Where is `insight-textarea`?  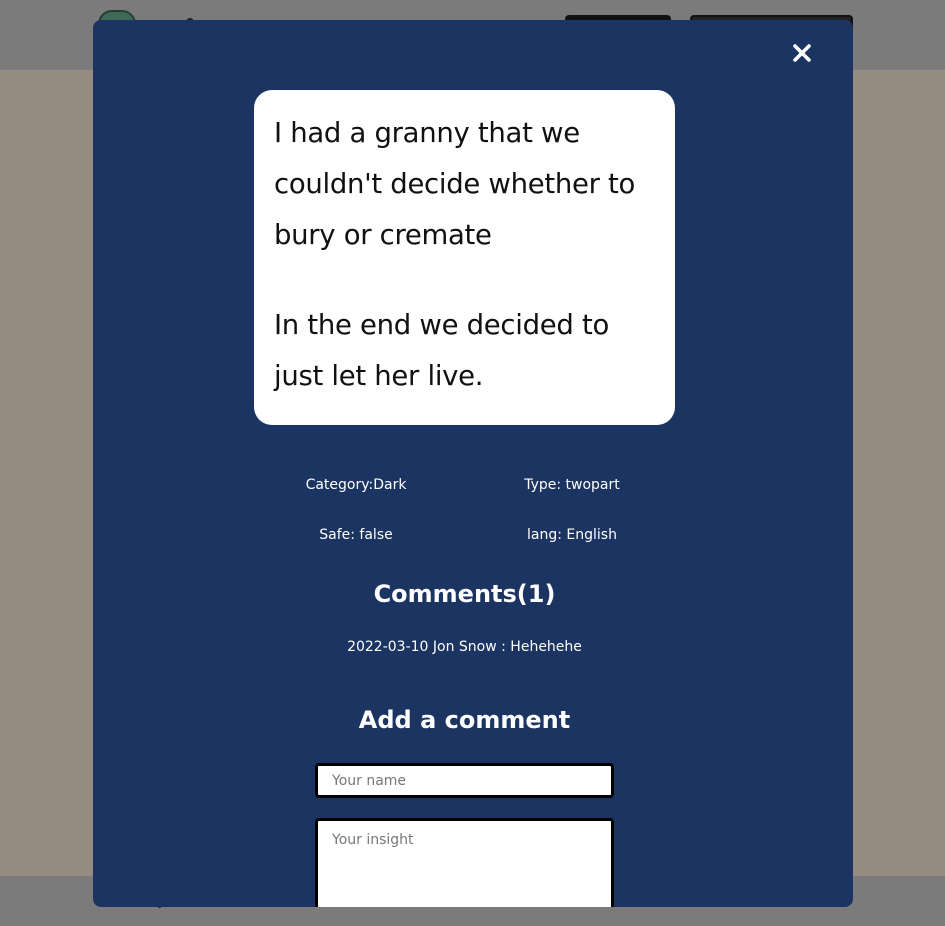 insight-textarea is located at coordinates (464, 862).